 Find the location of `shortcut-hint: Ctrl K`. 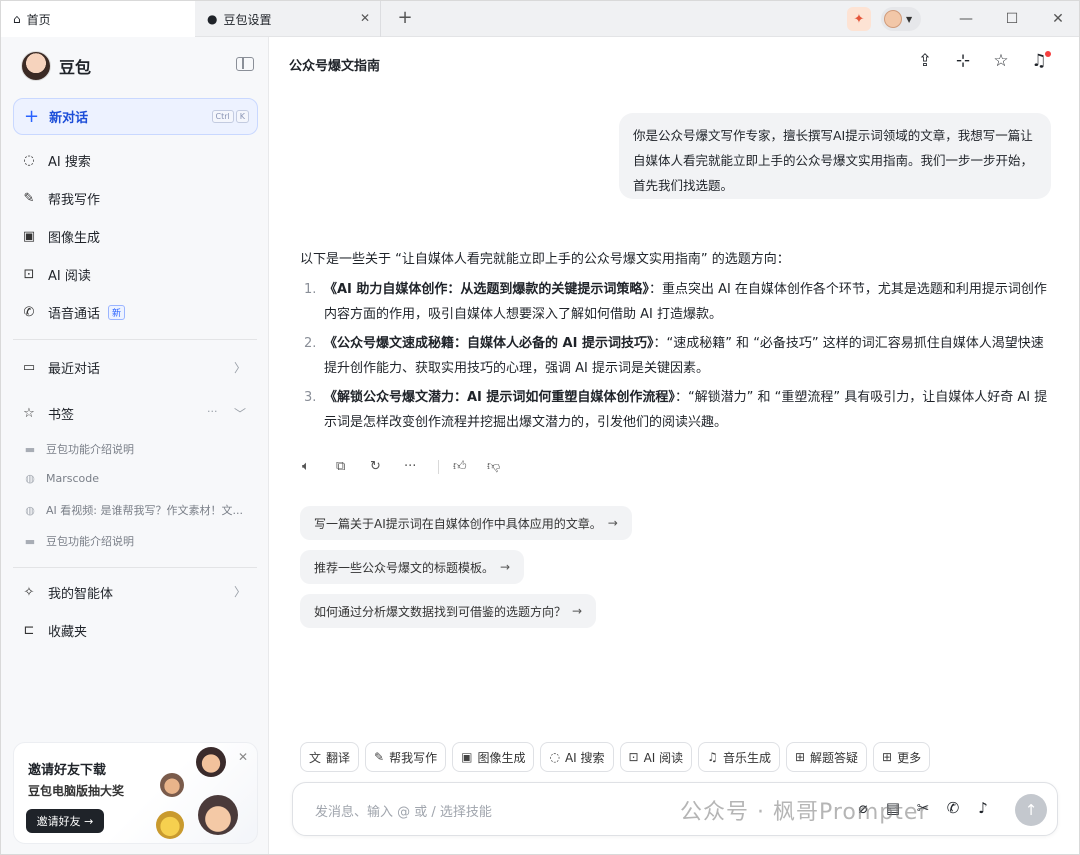

shortcut-hint: Ctrl K is located at coordinates (229, 116).